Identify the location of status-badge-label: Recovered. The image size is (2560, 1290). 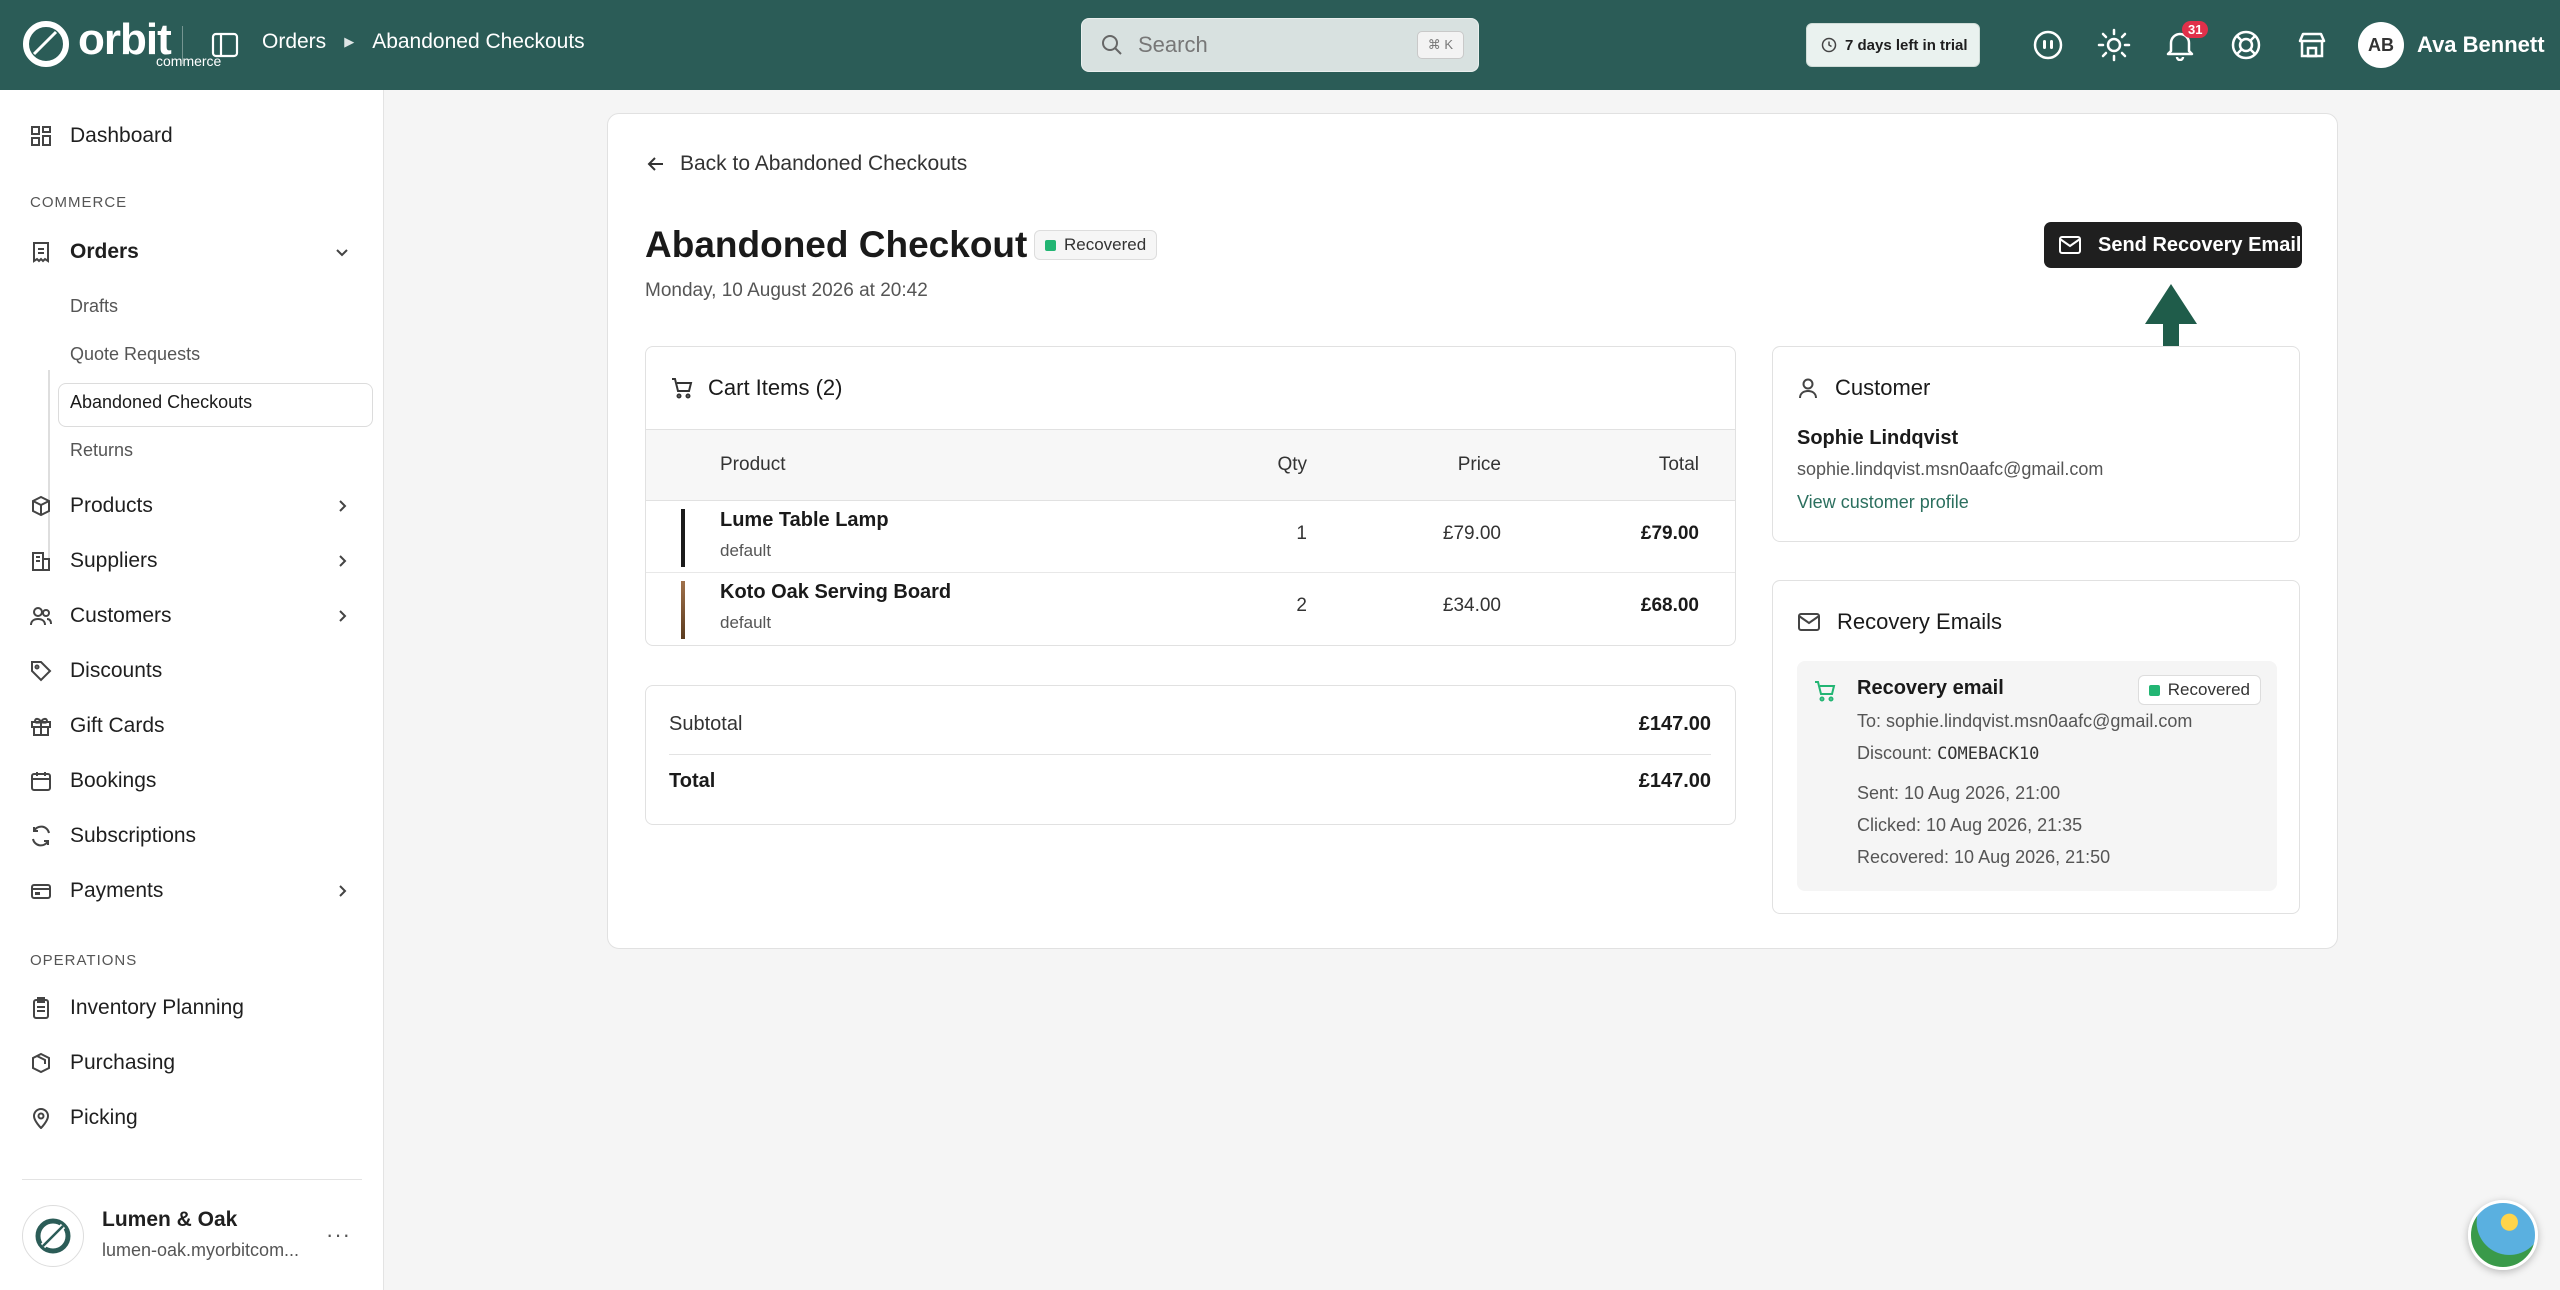
(1105, 244).